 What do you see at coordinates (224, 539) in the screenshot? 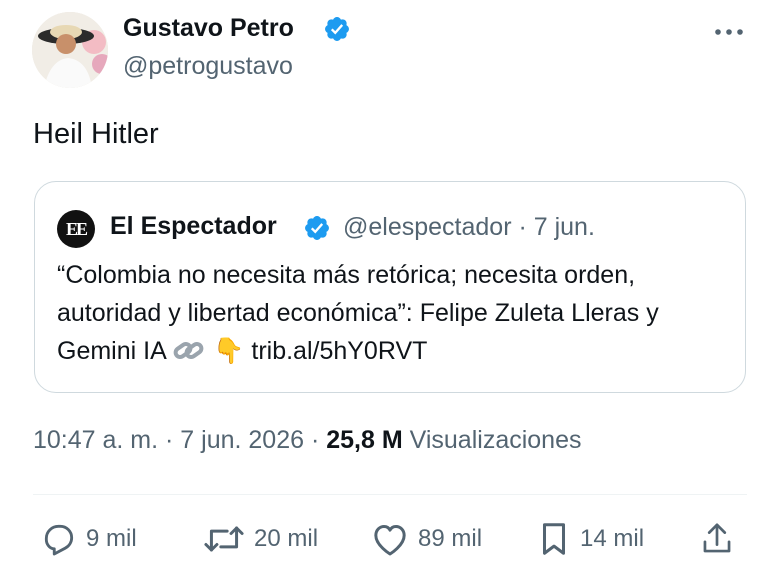
I see `repost-icon` at bounding box center [224, 539].